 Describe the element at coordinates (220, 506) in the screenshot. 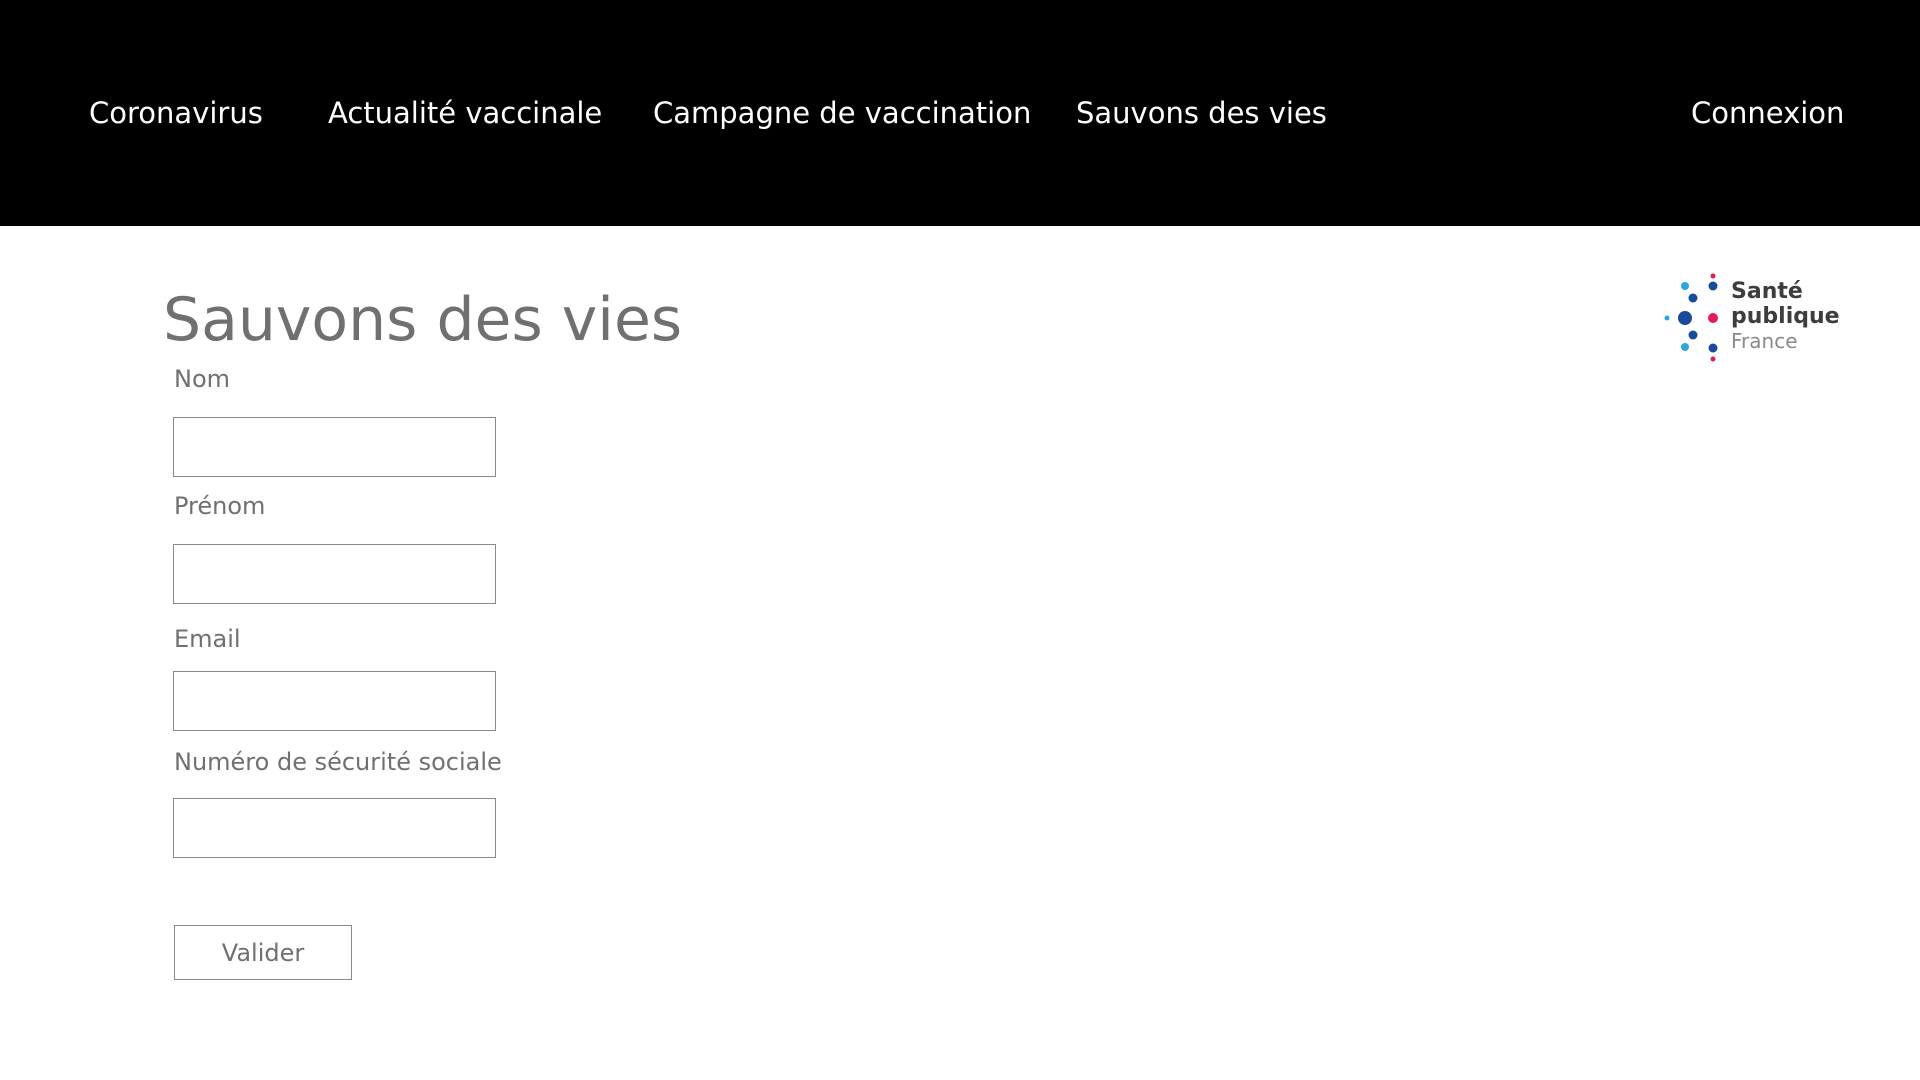

I see `prenom-label: Prénom` at that location.